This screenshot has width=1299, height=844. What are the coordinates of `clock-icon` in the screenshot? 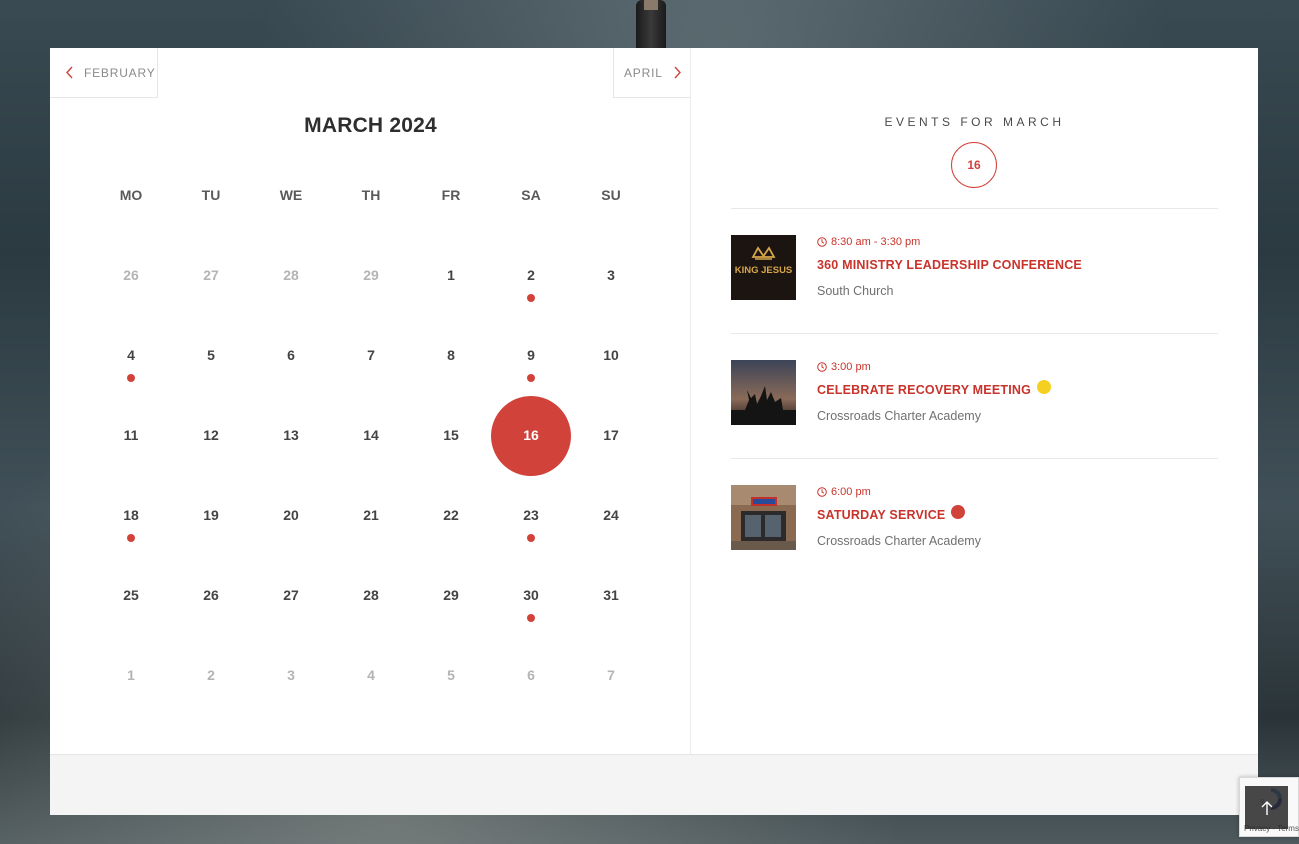 It's located at (822, 367).